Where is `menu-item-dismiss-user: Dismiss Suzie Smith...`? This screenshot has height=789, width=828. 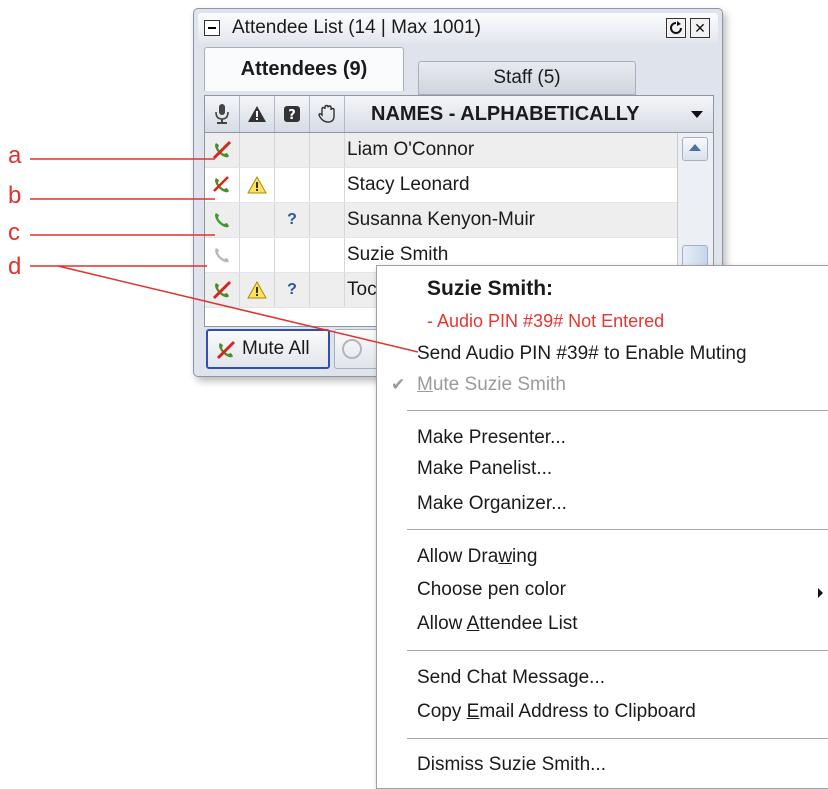 menu-item-dismiss-user: Dismiss Suzie Smith... is located at coordinates (511, 765).